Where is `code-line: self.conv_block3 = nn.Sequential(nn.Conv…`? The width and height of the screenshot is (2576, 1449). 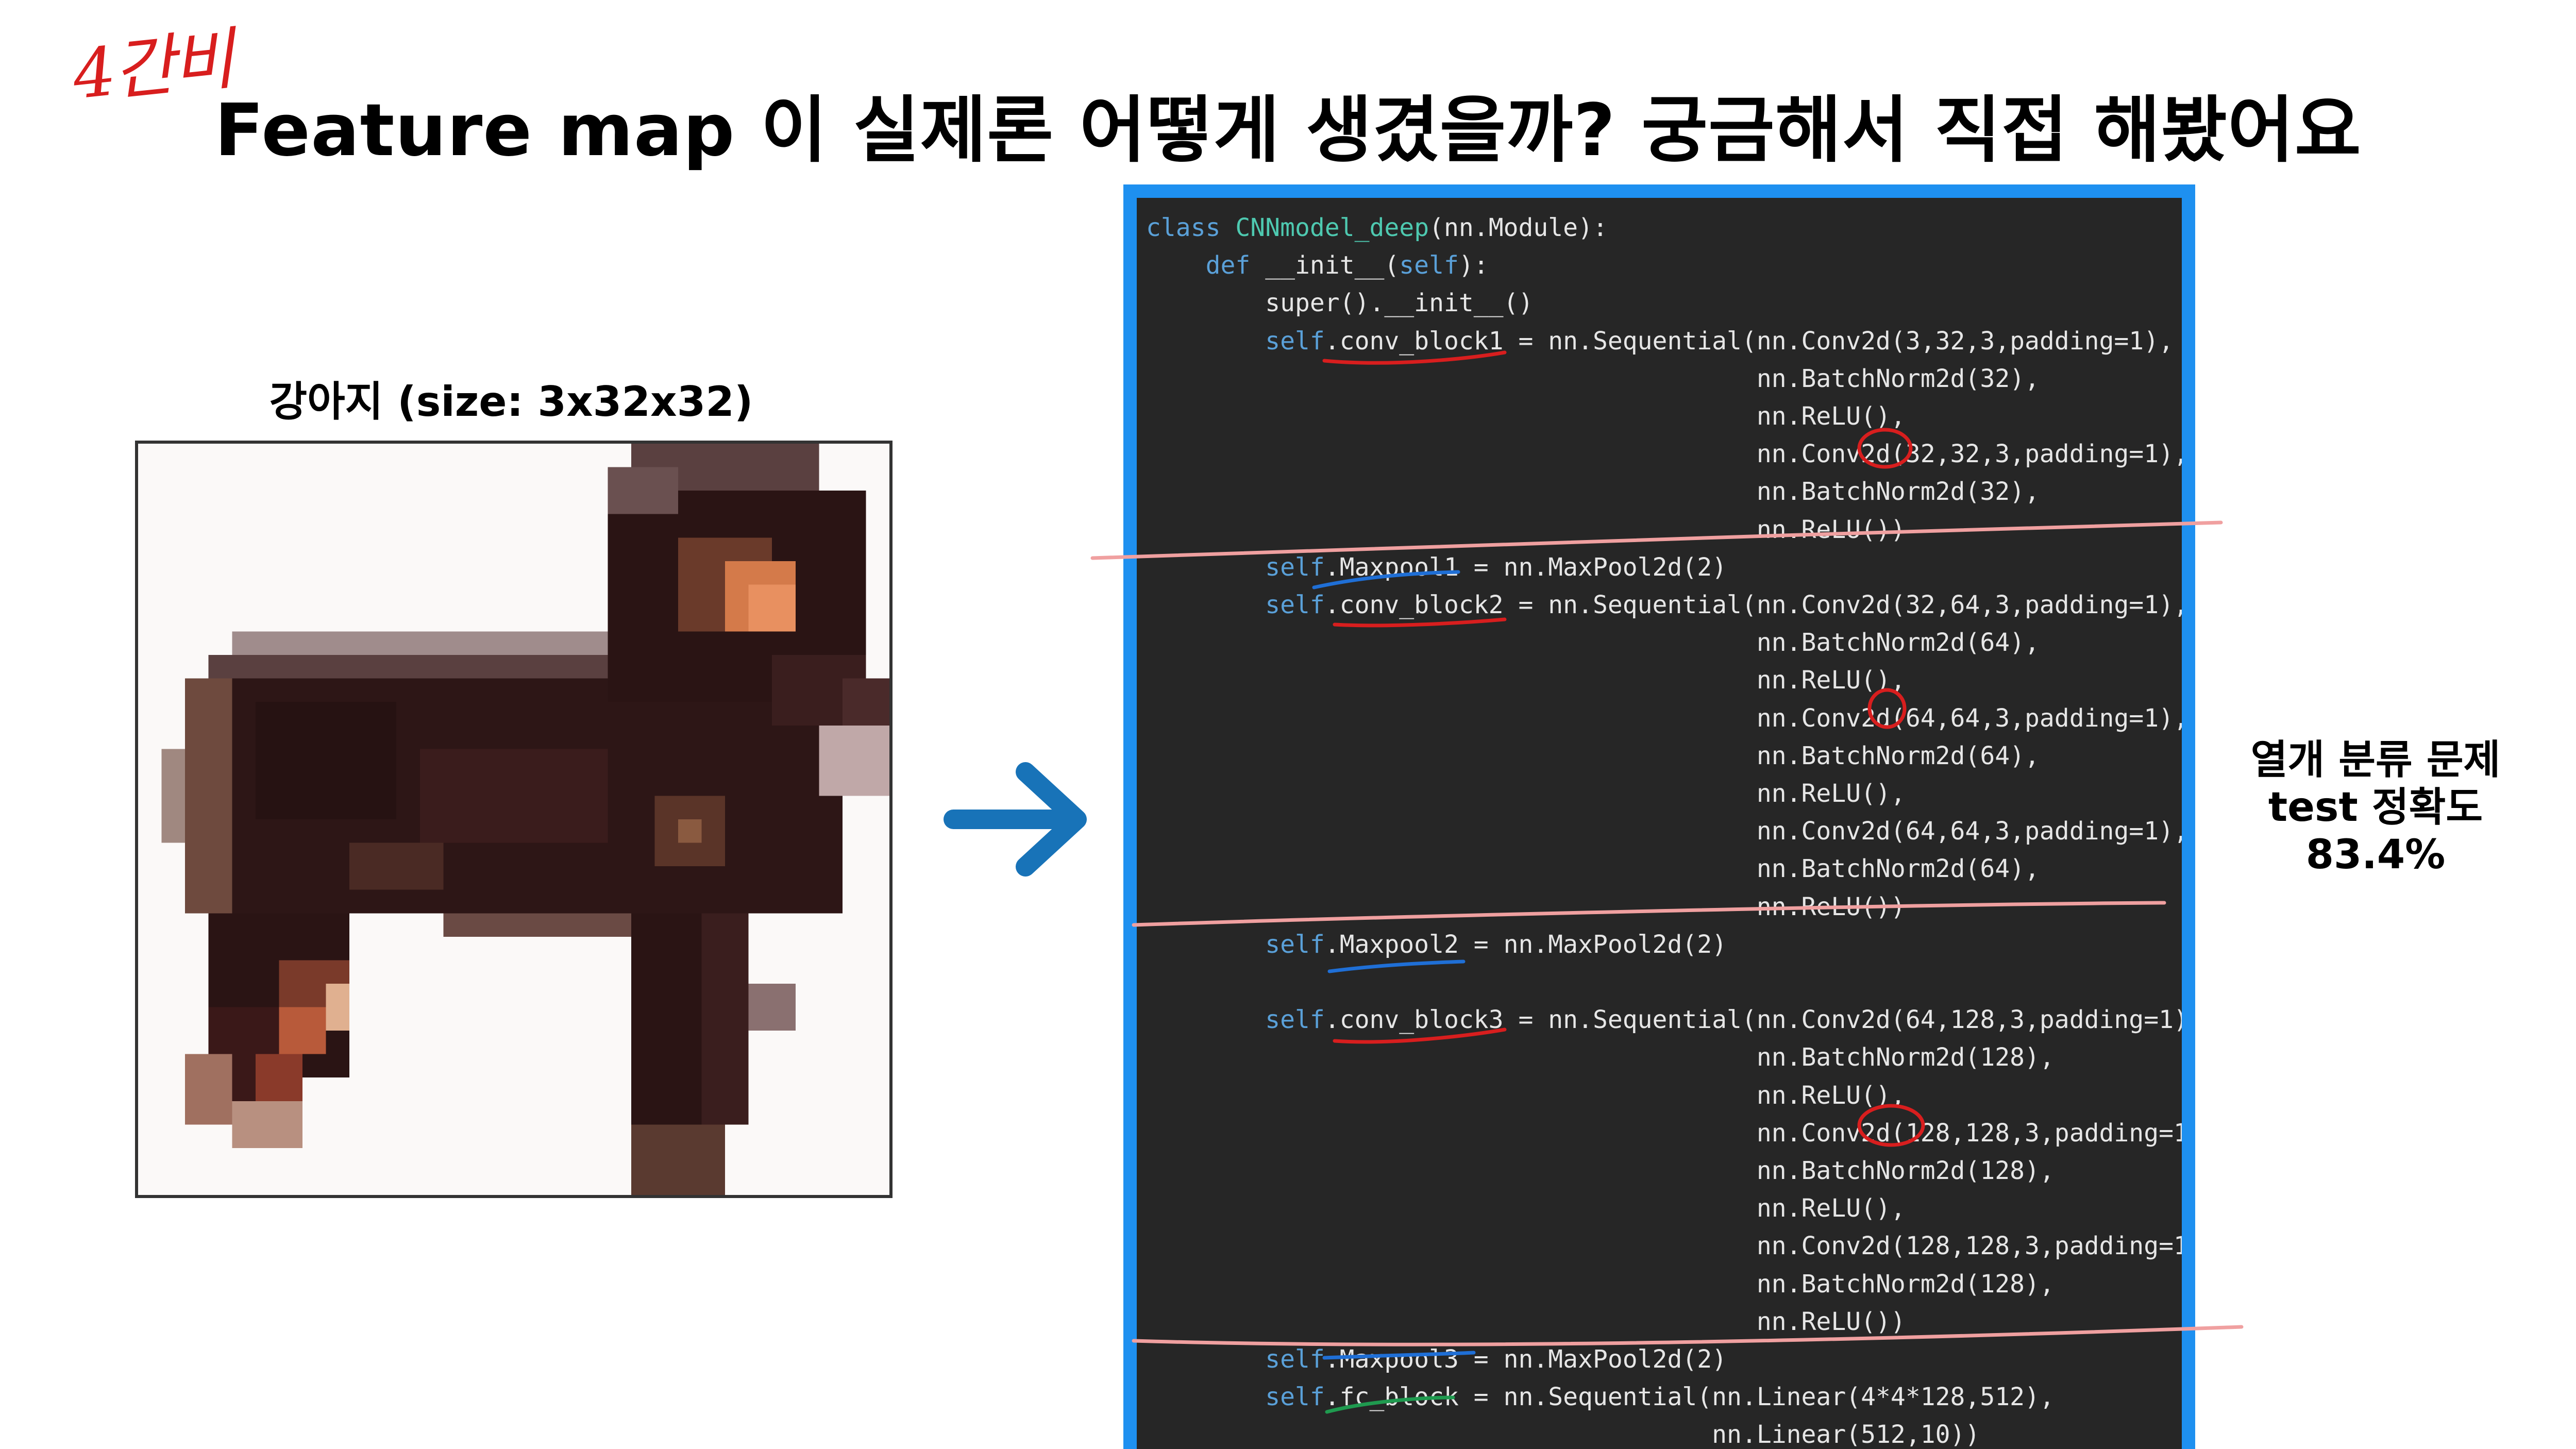 code-line: self.conv_block3 = nn.Sequential(nn.Conv… is located at coordinates (1730, 1020).